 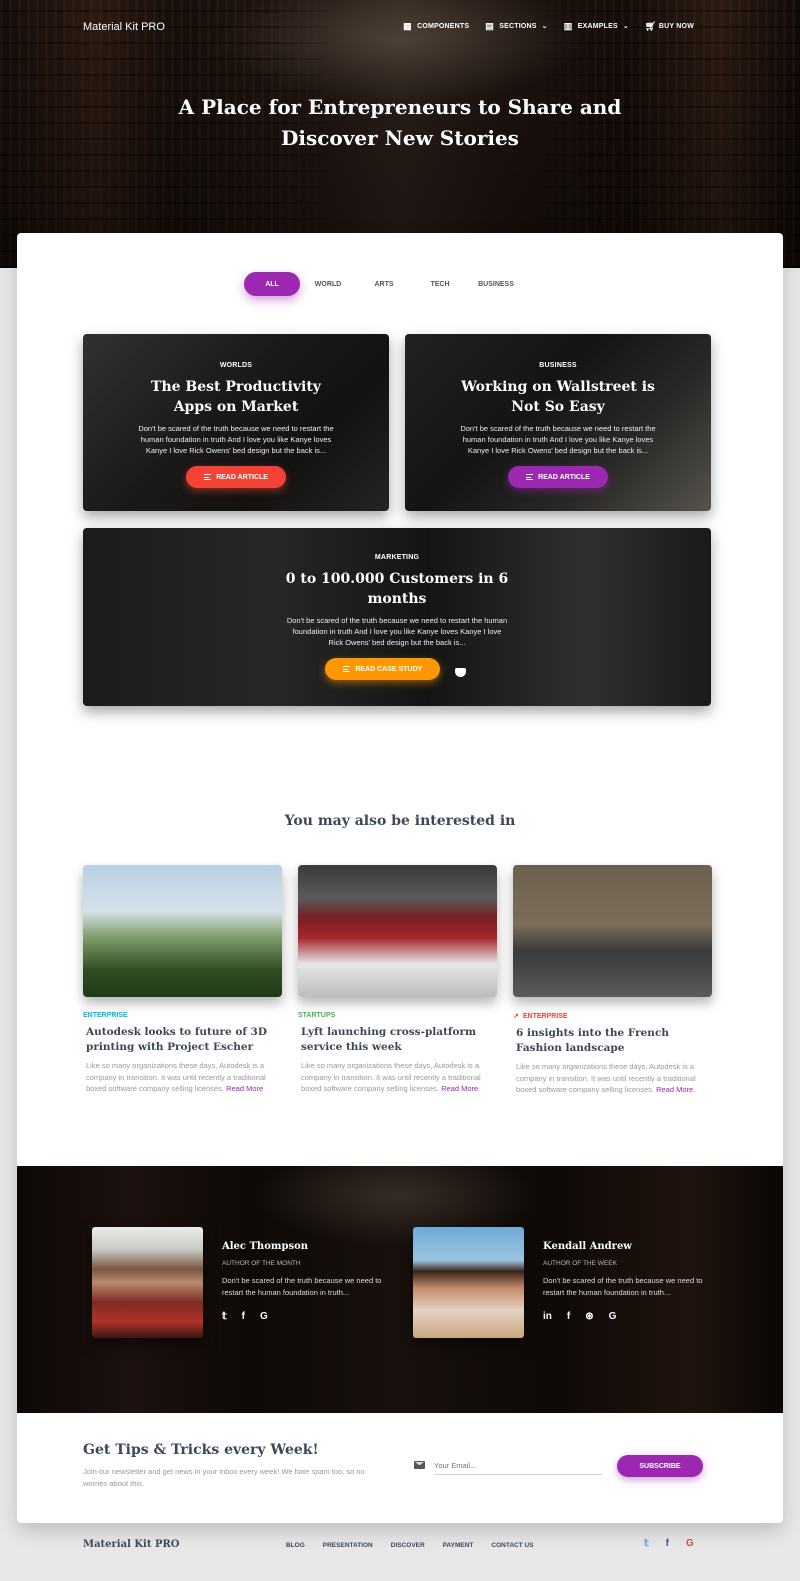 I want to click on nav-components: ▦ COMPONENTS, so click(x=436, y=26).